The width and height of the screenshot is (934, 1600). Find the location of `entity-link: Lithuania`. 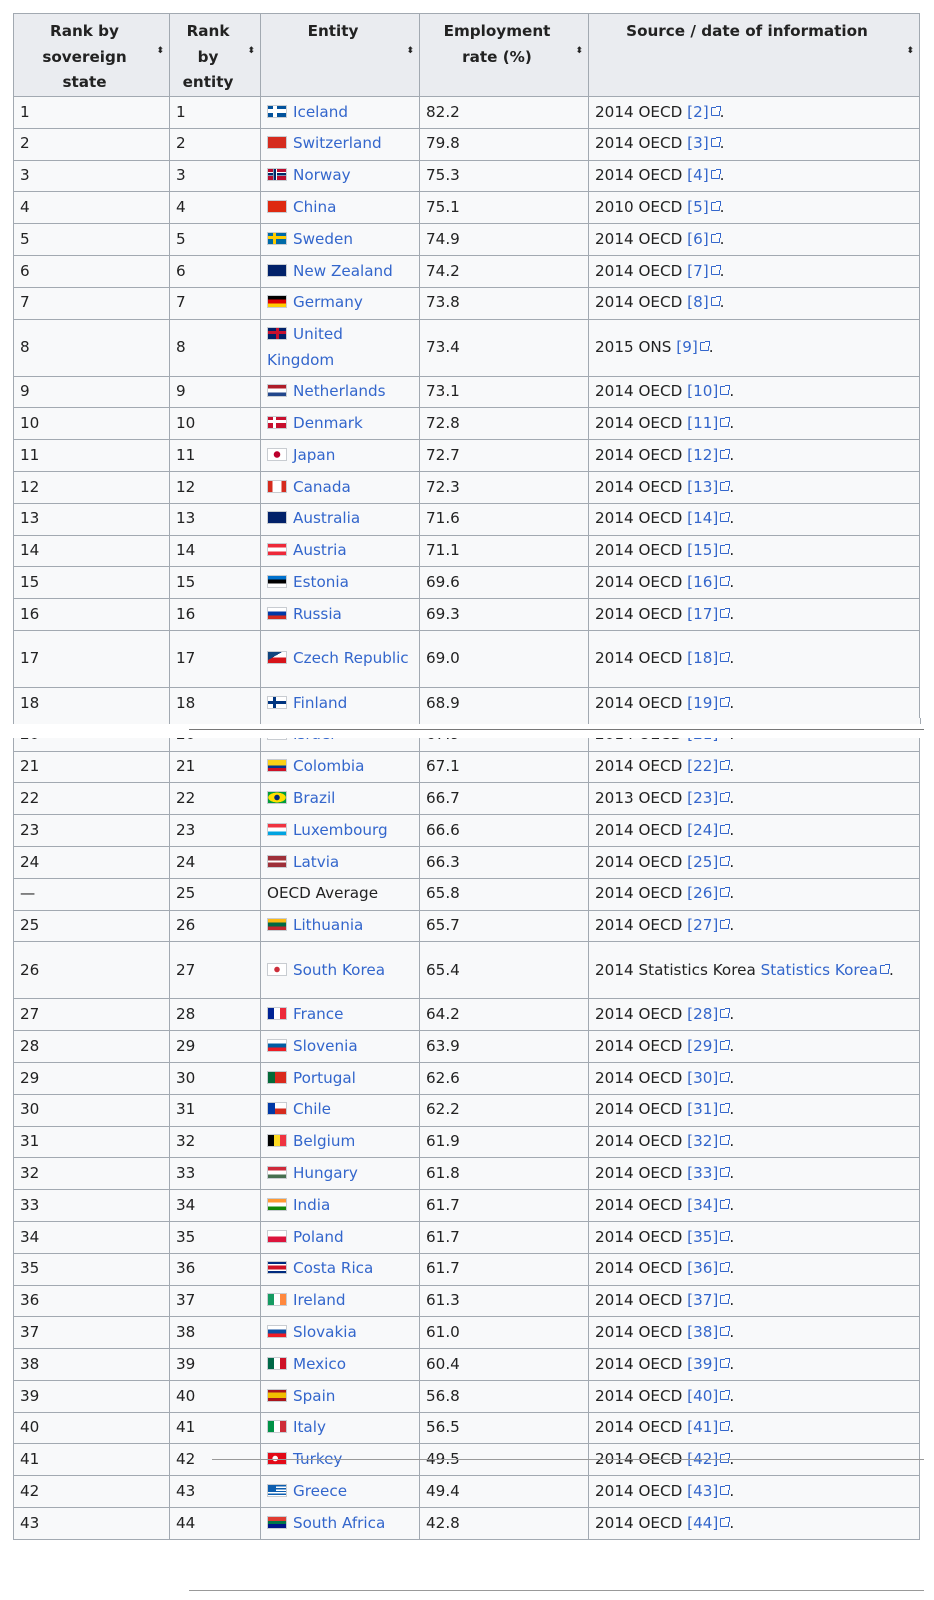

entity-link: Lithuania is located at coordinates (328, 925).